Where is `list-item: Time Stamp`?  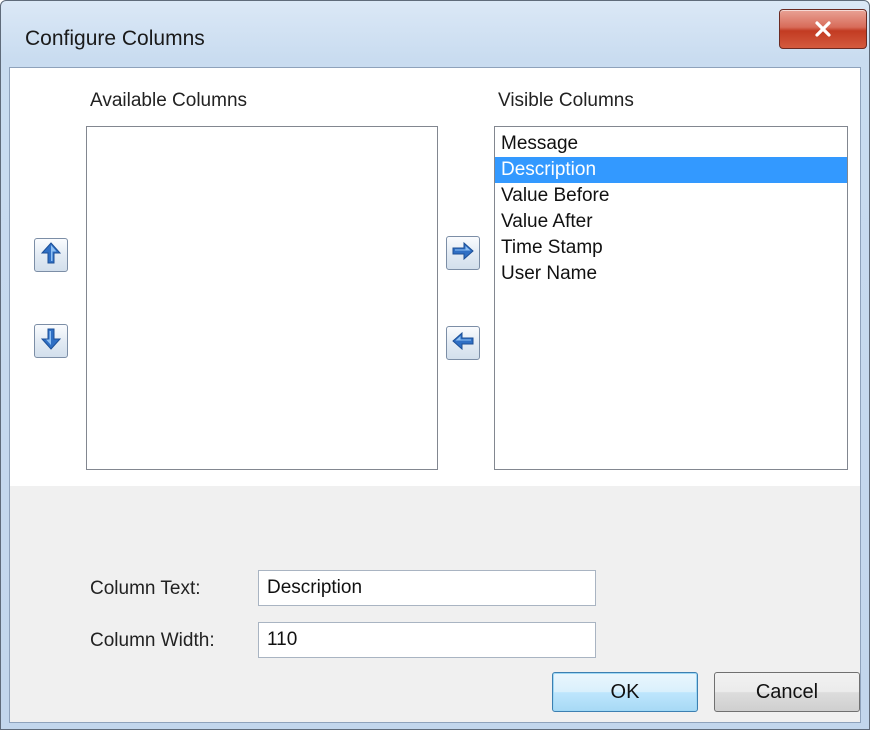 list-item: Time Stamp is located at coordinates (671, 248).